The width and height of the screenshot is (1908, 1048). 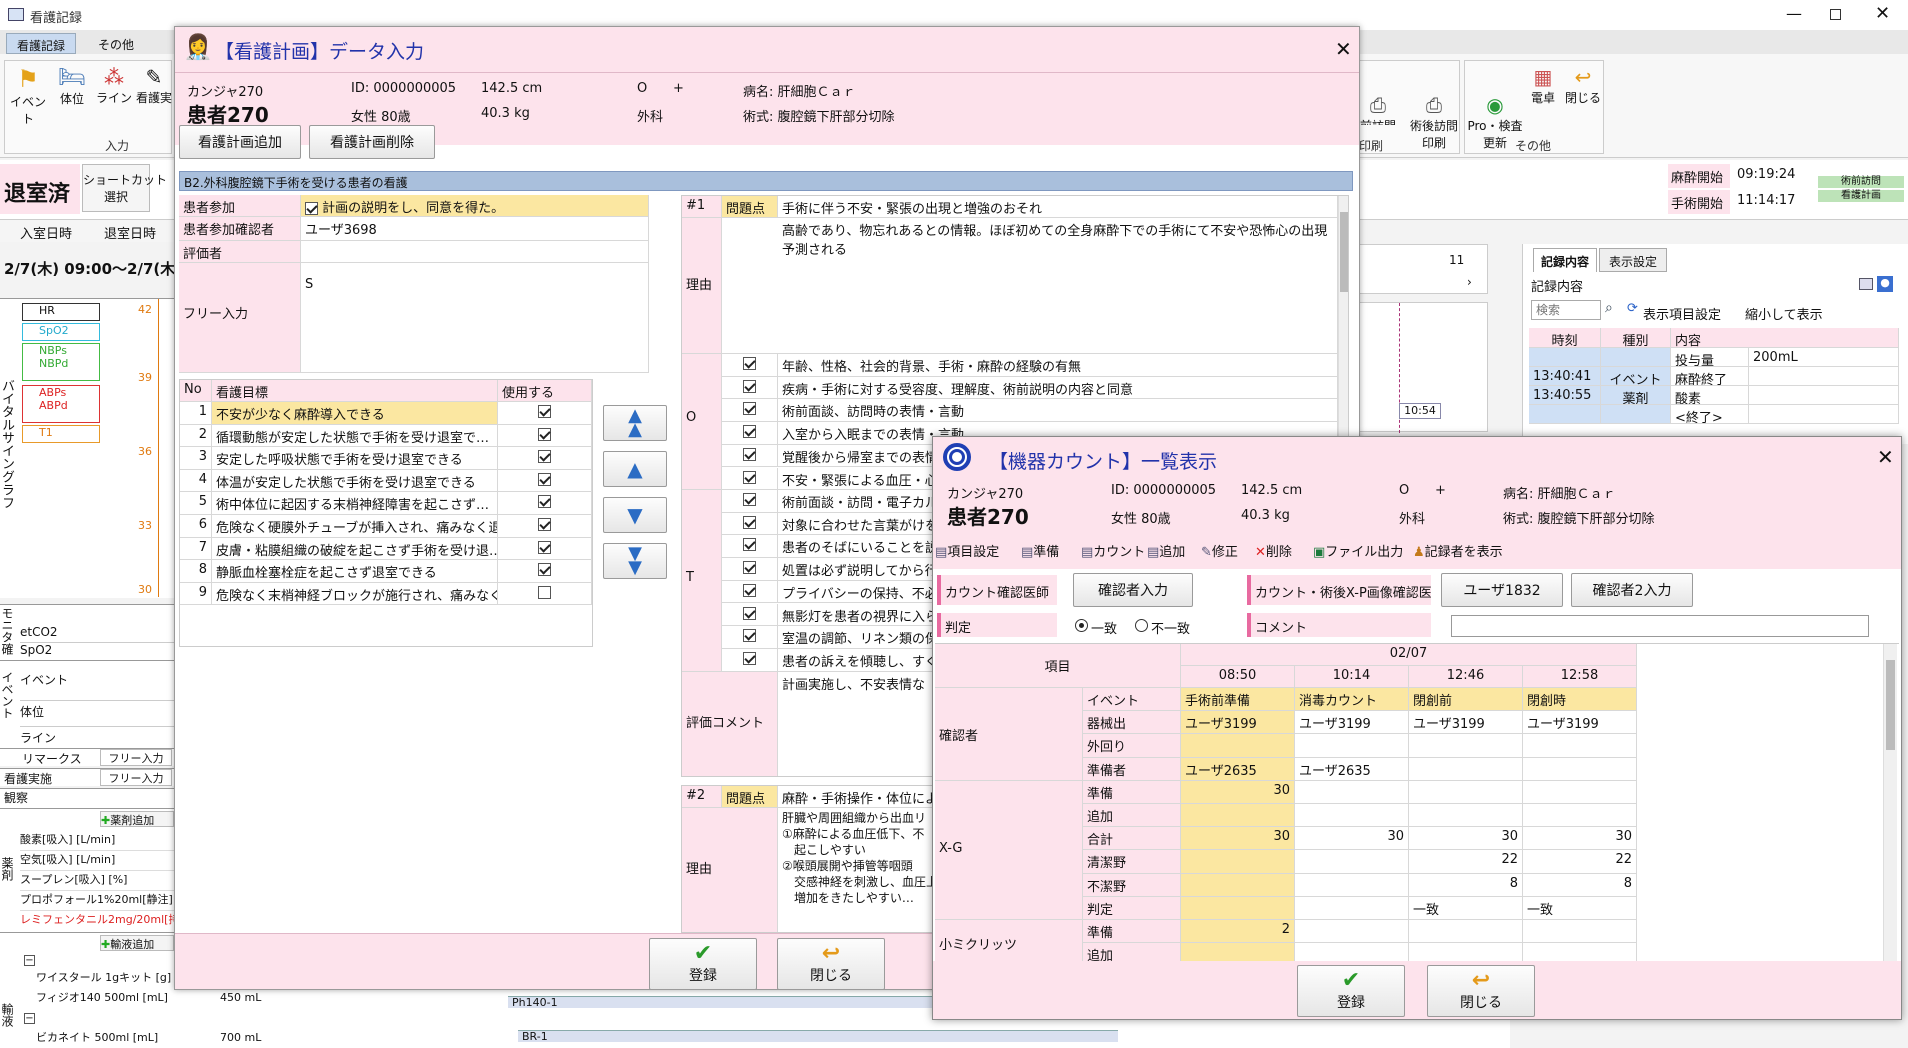 I want to click on move-up-button: ▲, so click(x=635, y=469).